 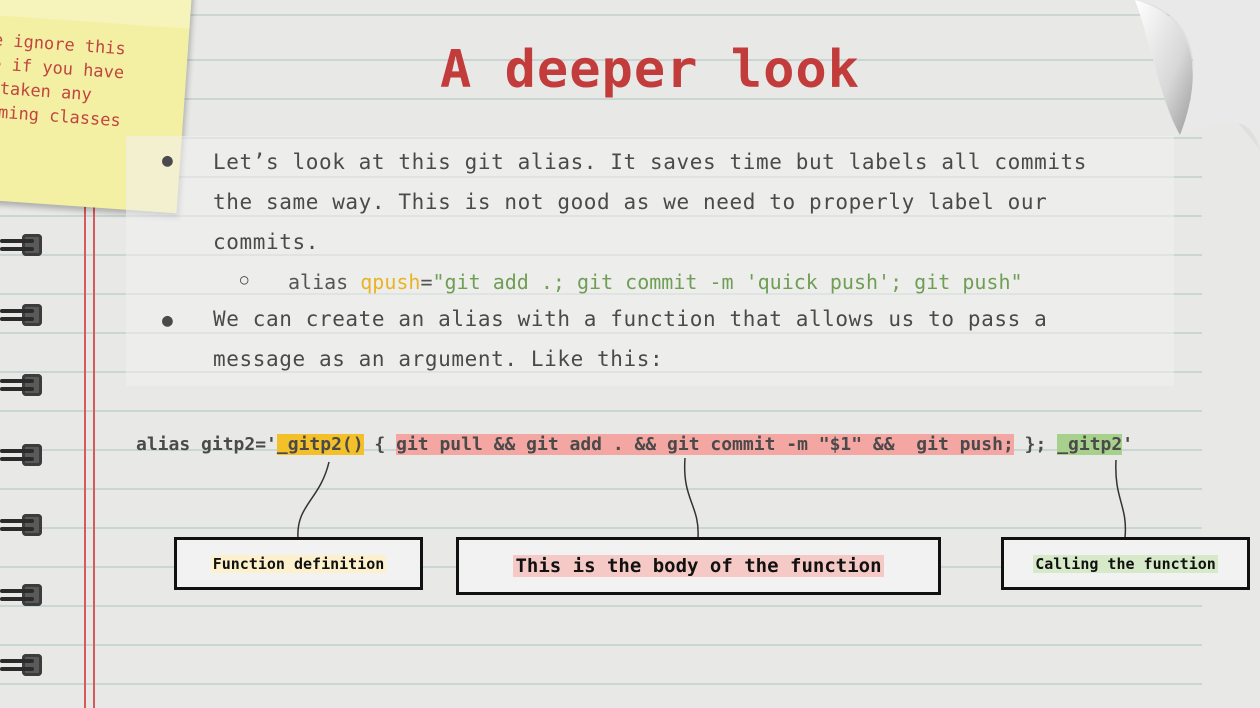 I want to click on callout-function-body: This is the body of the function, so click(x=698, y=566).